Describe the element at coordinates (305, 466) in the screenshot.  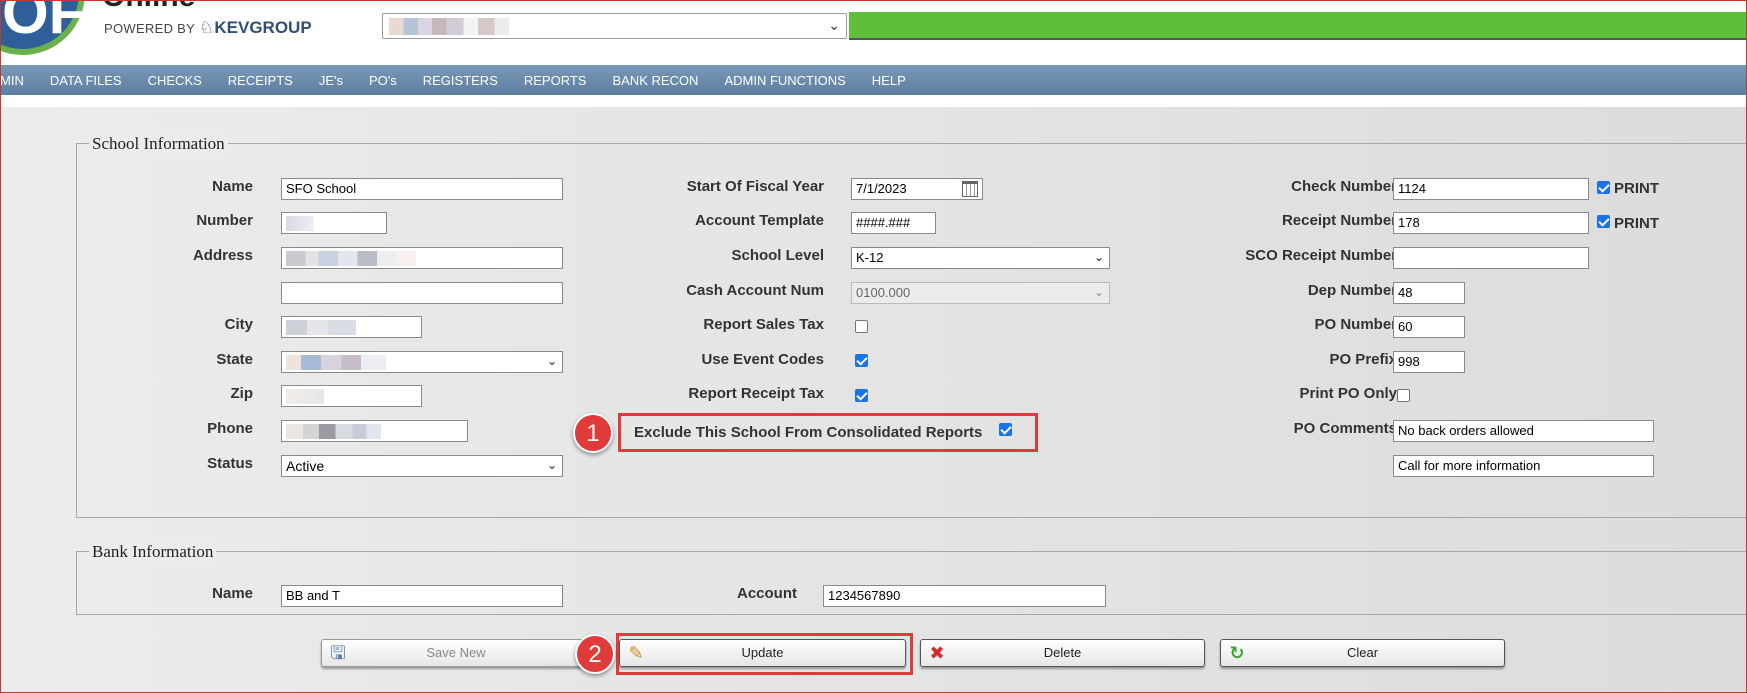
I see `status-select-value: Active` at that location.